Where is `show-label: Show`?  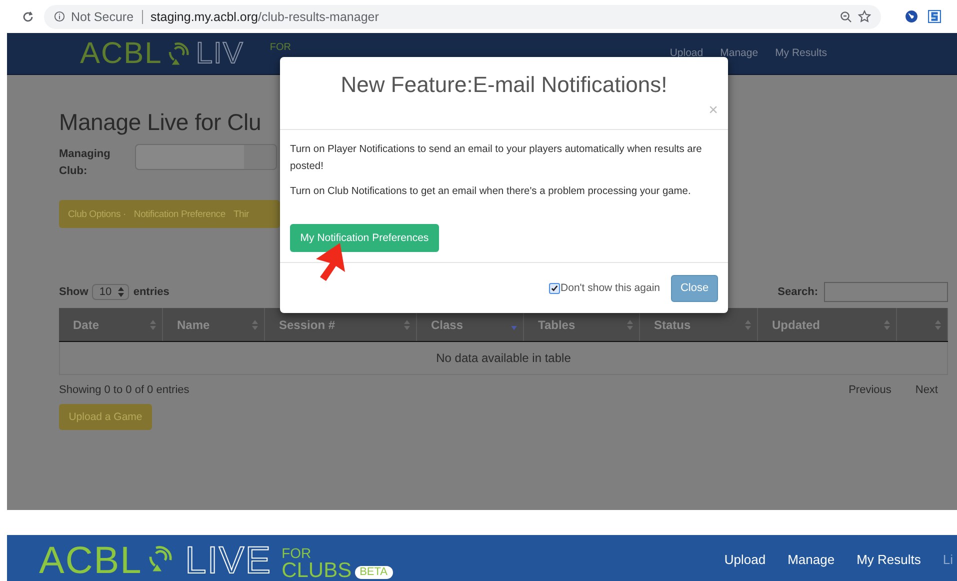
show-label: Show is located at coordinates (73, 292).